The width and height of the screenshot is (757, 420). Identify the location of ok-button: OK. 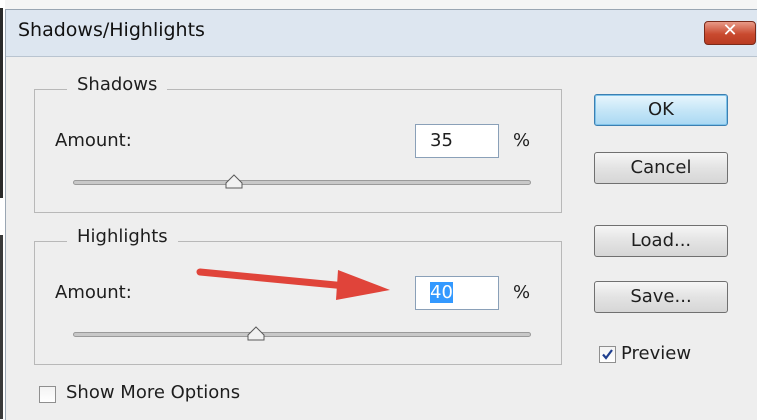
(661, 110).